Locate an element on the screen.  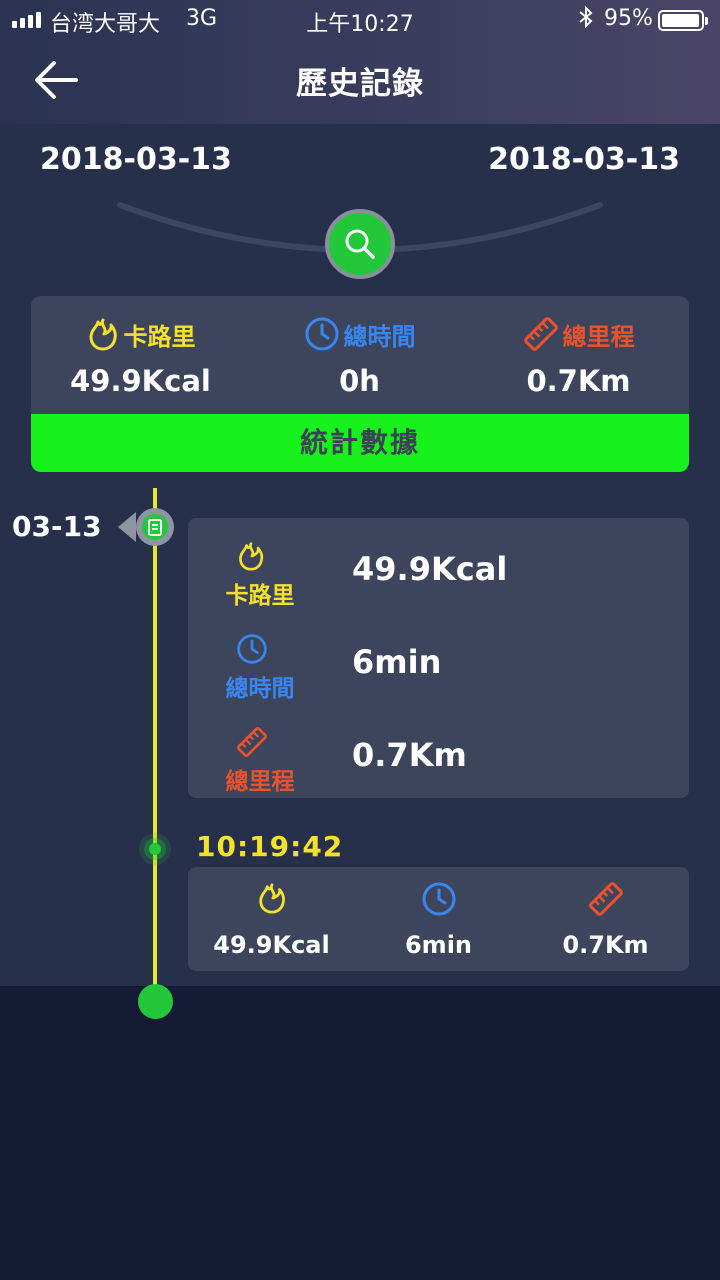
end-date: 2018-03-13 is located at coordinates (584, 159).